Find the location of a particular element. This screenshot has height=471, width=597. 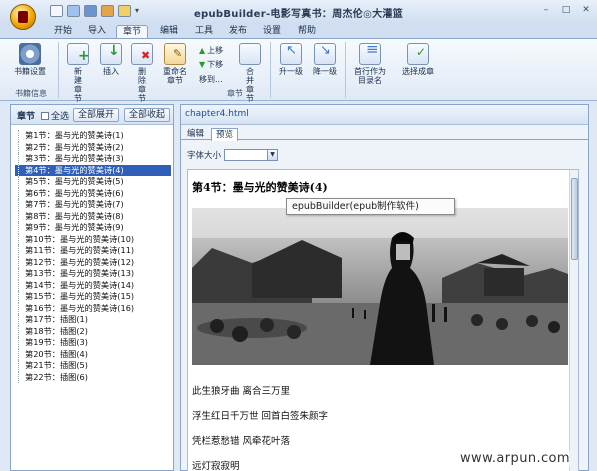

font-size-select: ▼ is located at coordinates (251, 155).